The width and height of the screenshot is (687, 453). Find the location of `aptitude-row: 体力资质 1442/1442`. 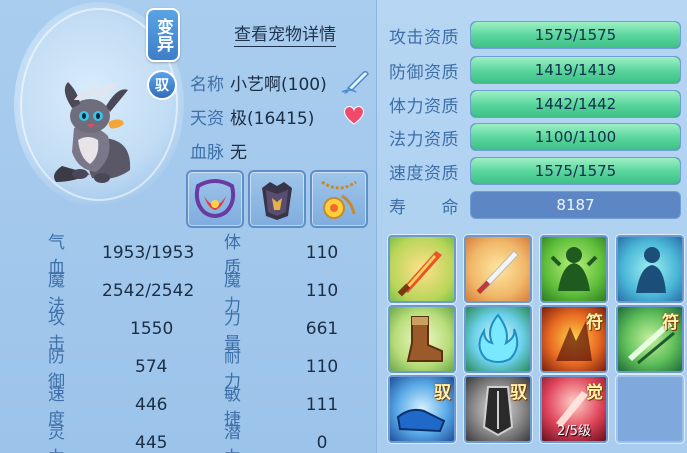

aptitude-row: 体力资质 1442/1442 is located at coordinates (536, 104).